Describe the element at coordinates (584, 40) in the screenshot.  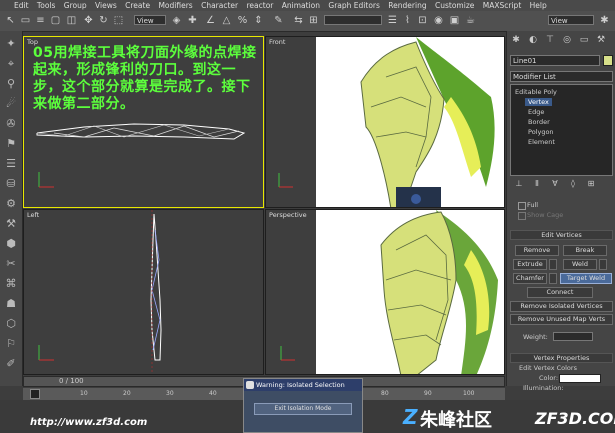
I see `display-tab-icon: ▭` at that location.